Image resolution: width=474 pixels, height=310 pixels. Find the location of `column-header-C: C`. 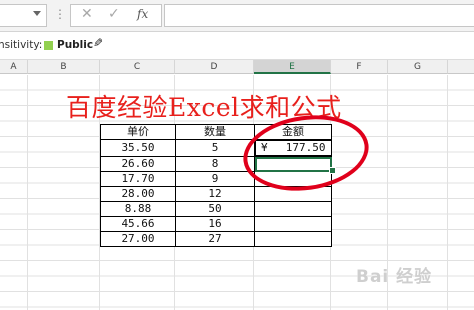

column-header-C: C is located at coordinates (137, 67).